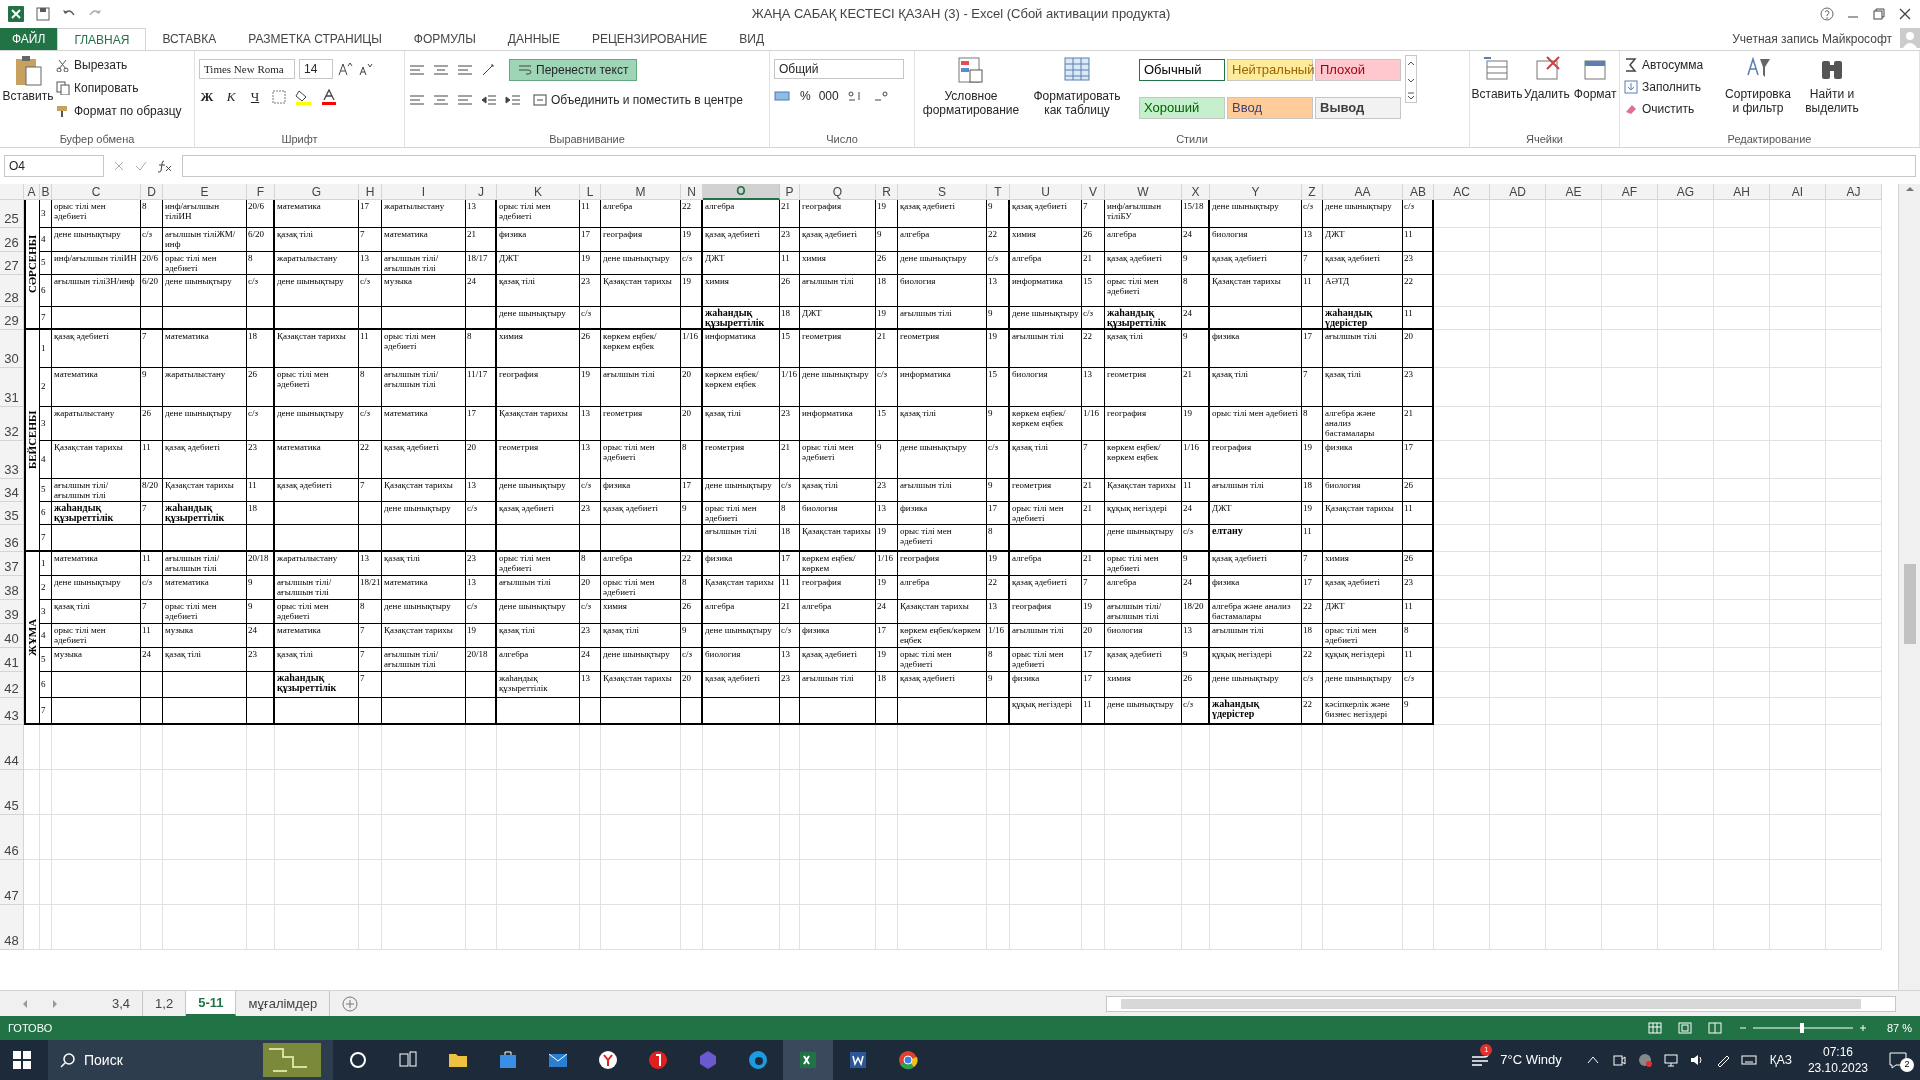  Describe the element at coordinates (12, 588) in the screenshot. I see `row-header: 38` at that location.